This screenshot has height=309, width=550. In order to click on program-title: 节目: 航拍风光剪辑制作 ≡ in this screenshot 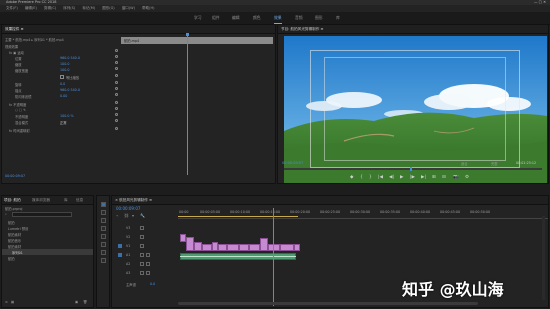, I will do `click(302, 29)`.